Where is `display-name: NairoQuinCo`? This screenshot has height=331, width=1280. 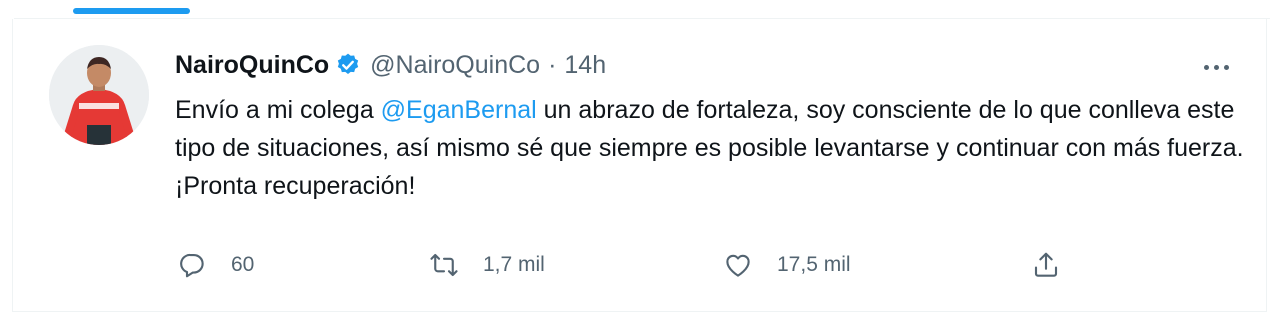 display-name: NairoQuinCo is located at coordinates (252, 65).